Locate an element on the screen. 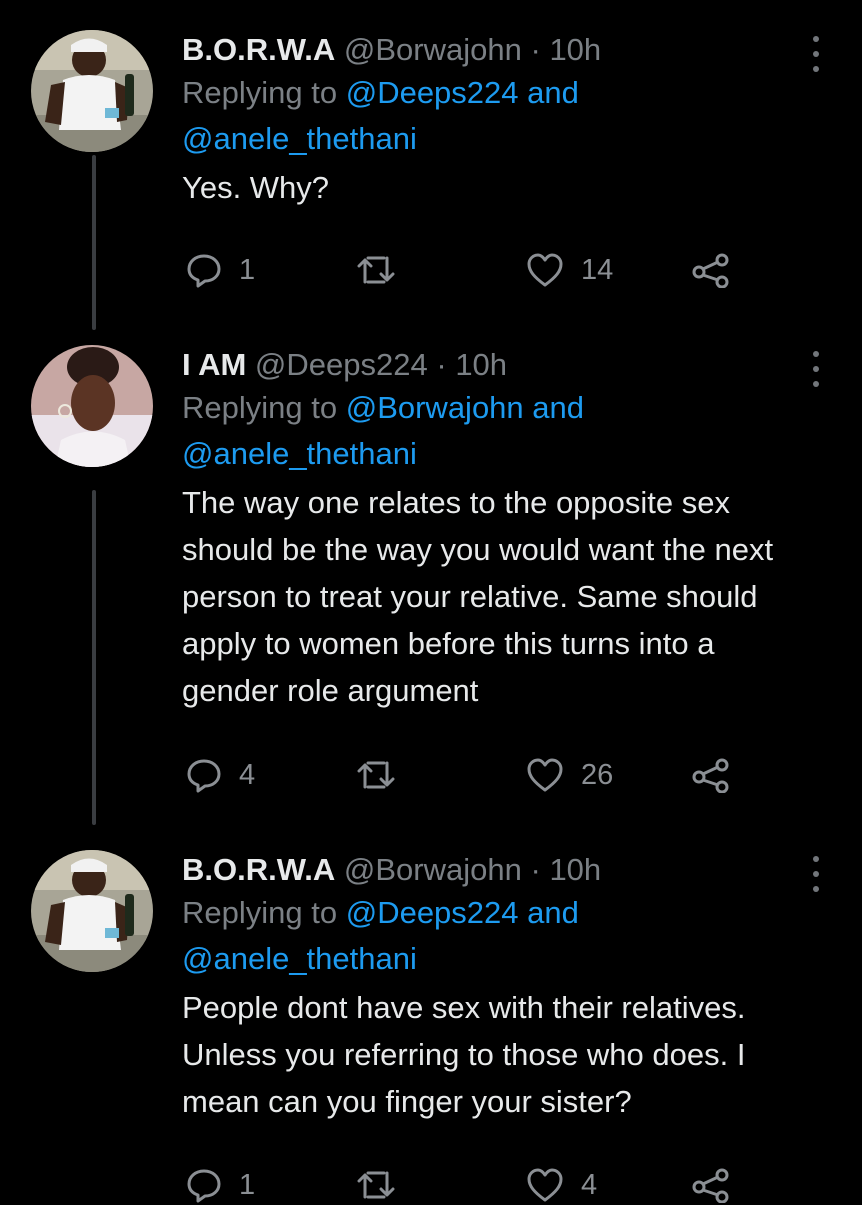 The image size is (862, 1205). like-count: 26 is located at coordinates (597, 774).